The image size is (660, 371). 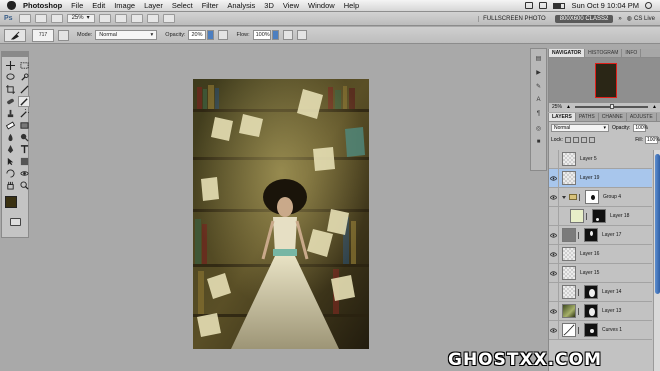 I want to click on zoom-tool-button, so click(x=120, y=18).